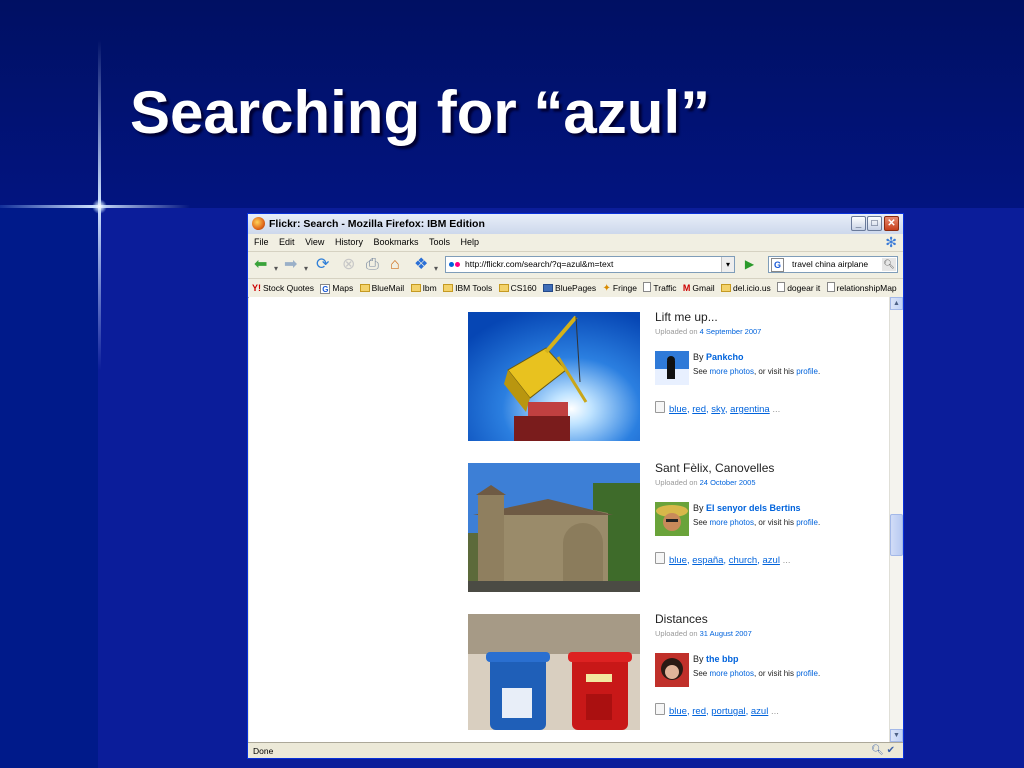 Image resolution: width=1024 pixels, height=768 pixels. I want to click on tag-link: portugal, so click(728, 711).